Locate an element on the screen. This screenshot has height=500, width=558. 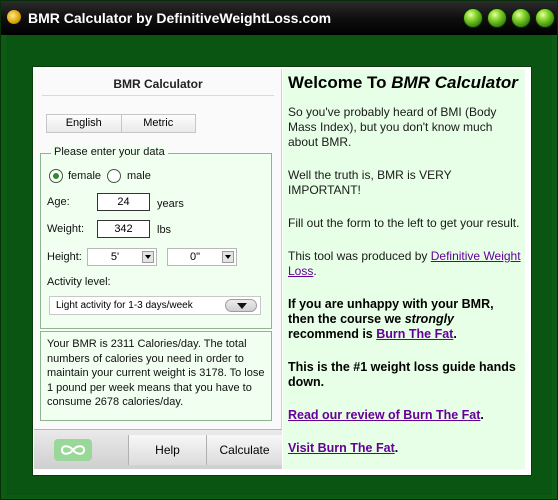
activity-label: Activity level: is located at coordinates (79, 282).